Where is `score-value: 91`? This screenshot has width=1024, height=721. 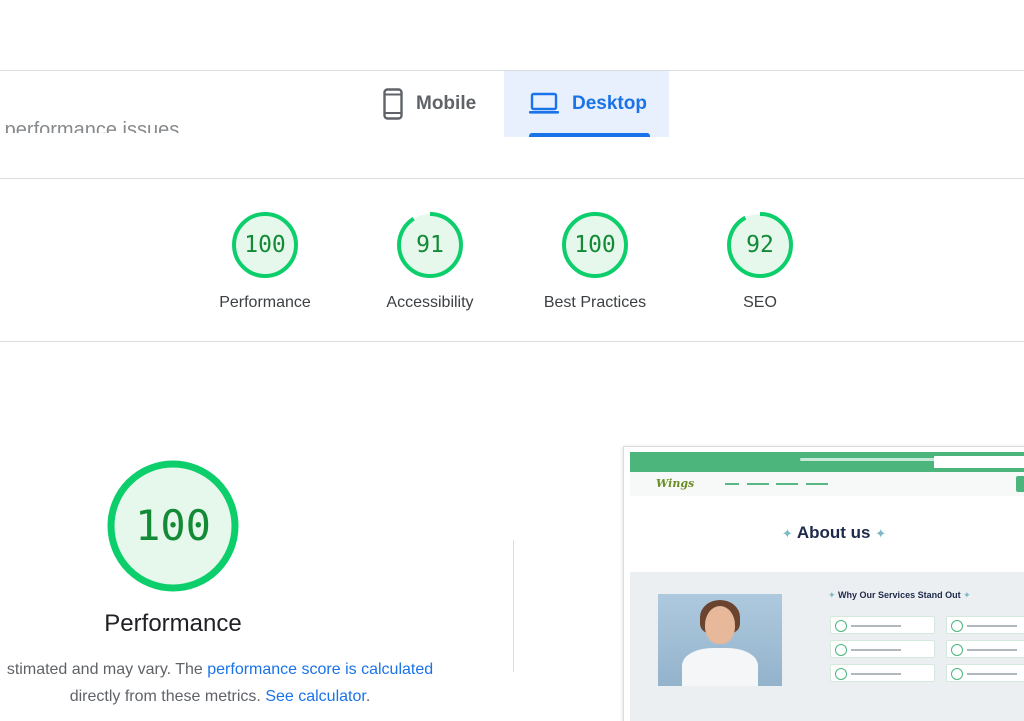
score-value: 91 is located at coordinates (430, 245).